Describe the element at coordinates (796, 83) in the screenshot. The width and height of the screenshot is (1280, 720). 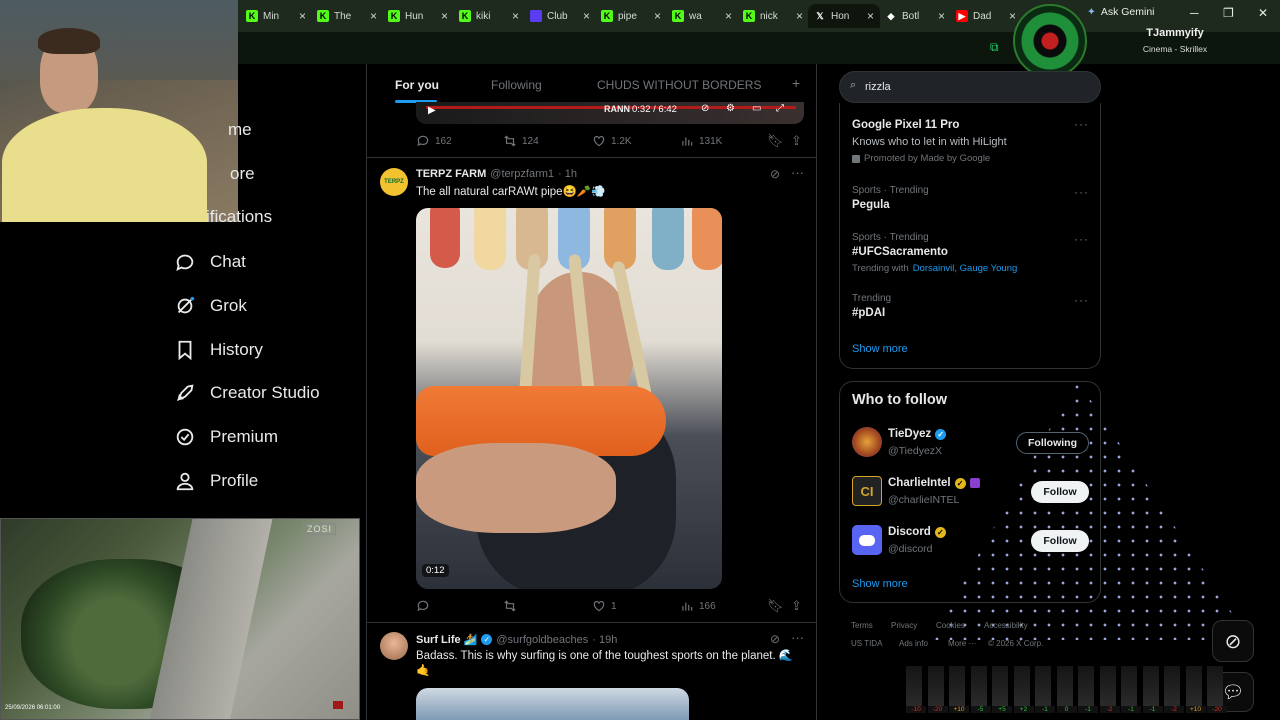
I see `add-tab-button: +` at that location.